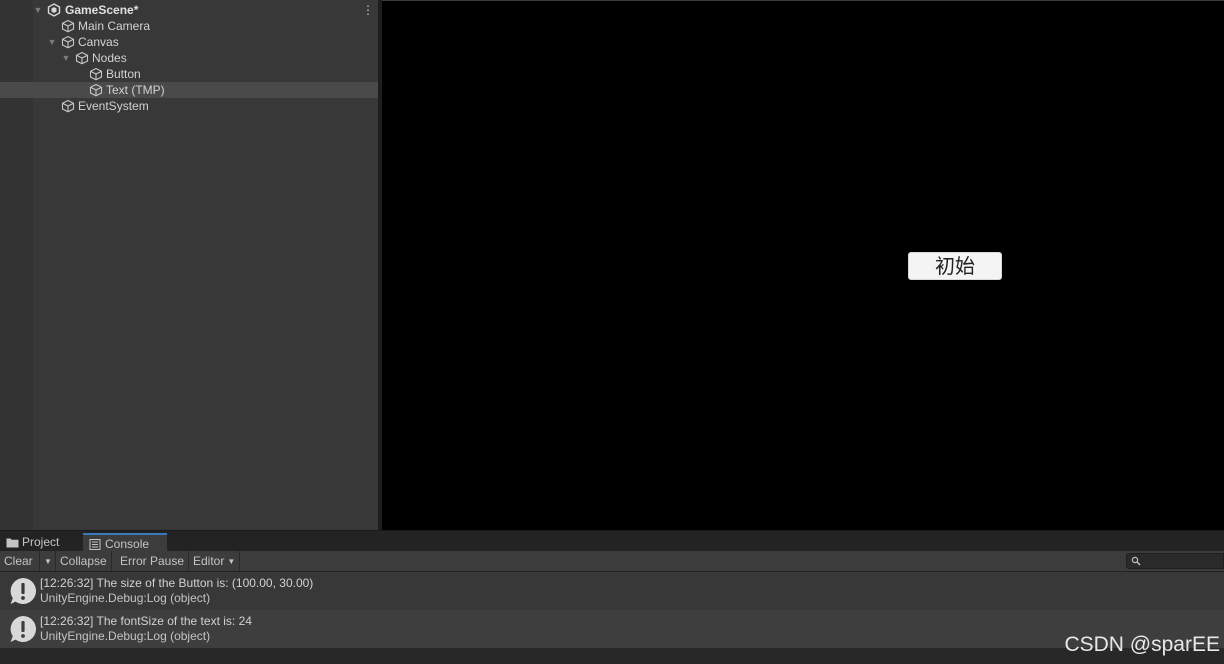  Describe the element at coordinates (113, 106) in the screenshot. I see `hierarchy-item-label: EventSystem` at that location.